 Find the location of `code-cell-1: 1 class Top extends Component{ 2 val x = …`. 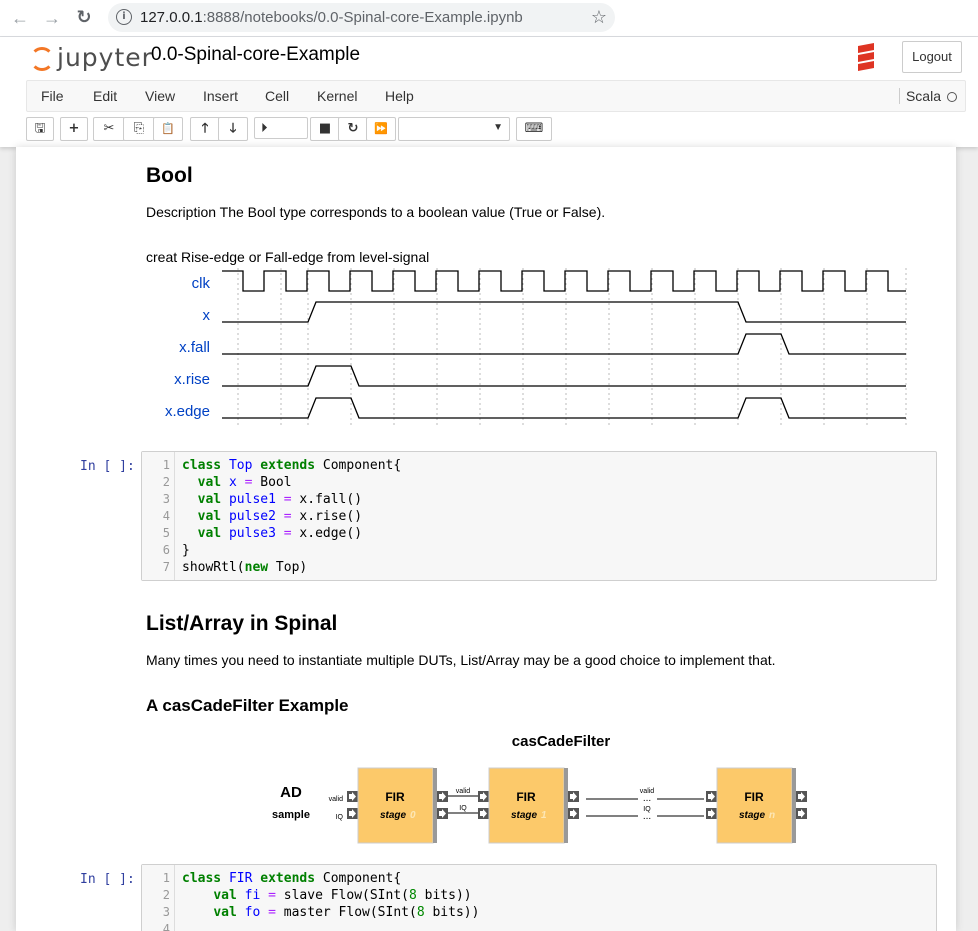

code-cell-1: 1 class Top extends Component{ 2 val x = … is located at coordinates (539, 516).